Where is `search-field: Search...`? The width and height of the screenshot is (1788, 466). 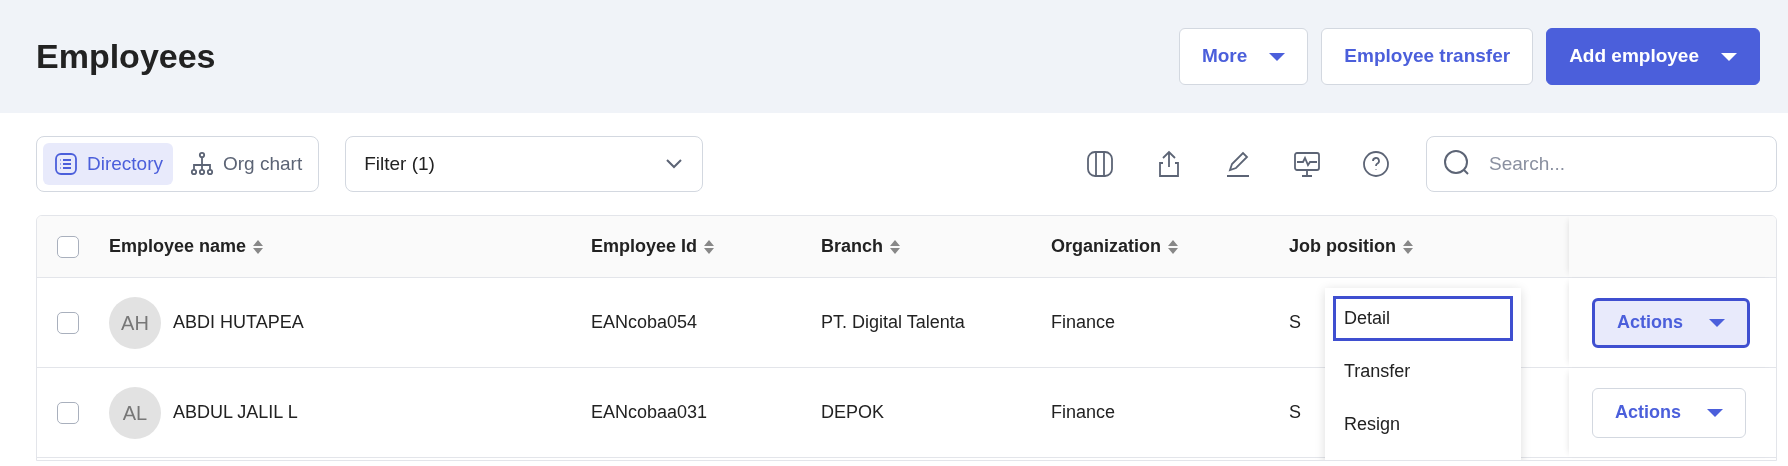
search-field: Search... is located at coordinates (1601, 164).